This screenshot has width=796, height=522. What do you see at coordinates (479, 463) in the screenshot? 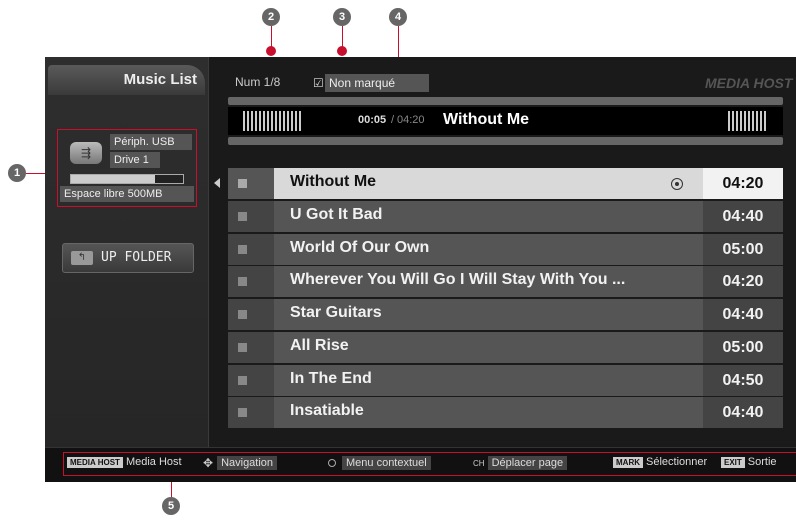
I see `ch-key-icon: CH` at bounding box center [479, 463].